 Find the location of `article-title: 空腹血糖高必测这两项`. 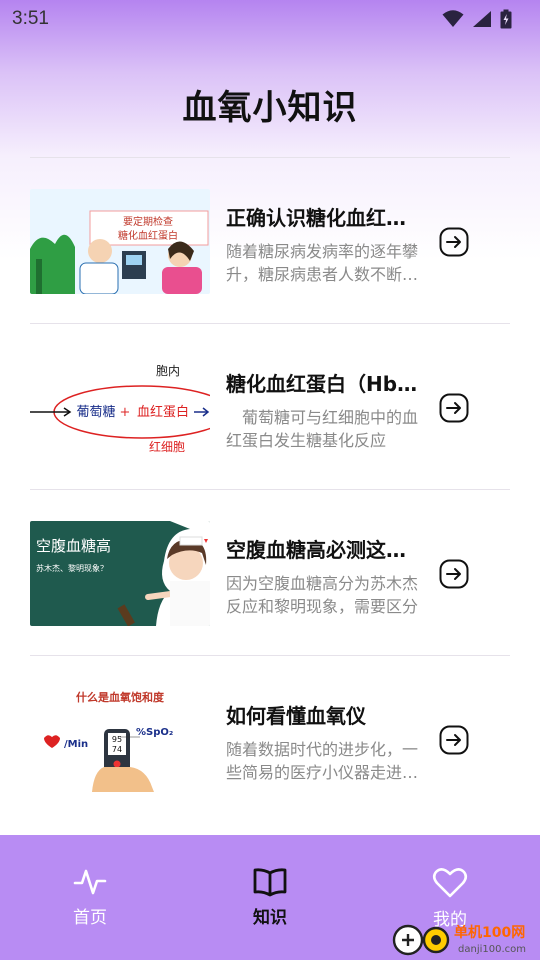

article-title: 空腹血糖高必测这两项 is located at coordinates (324, 550).